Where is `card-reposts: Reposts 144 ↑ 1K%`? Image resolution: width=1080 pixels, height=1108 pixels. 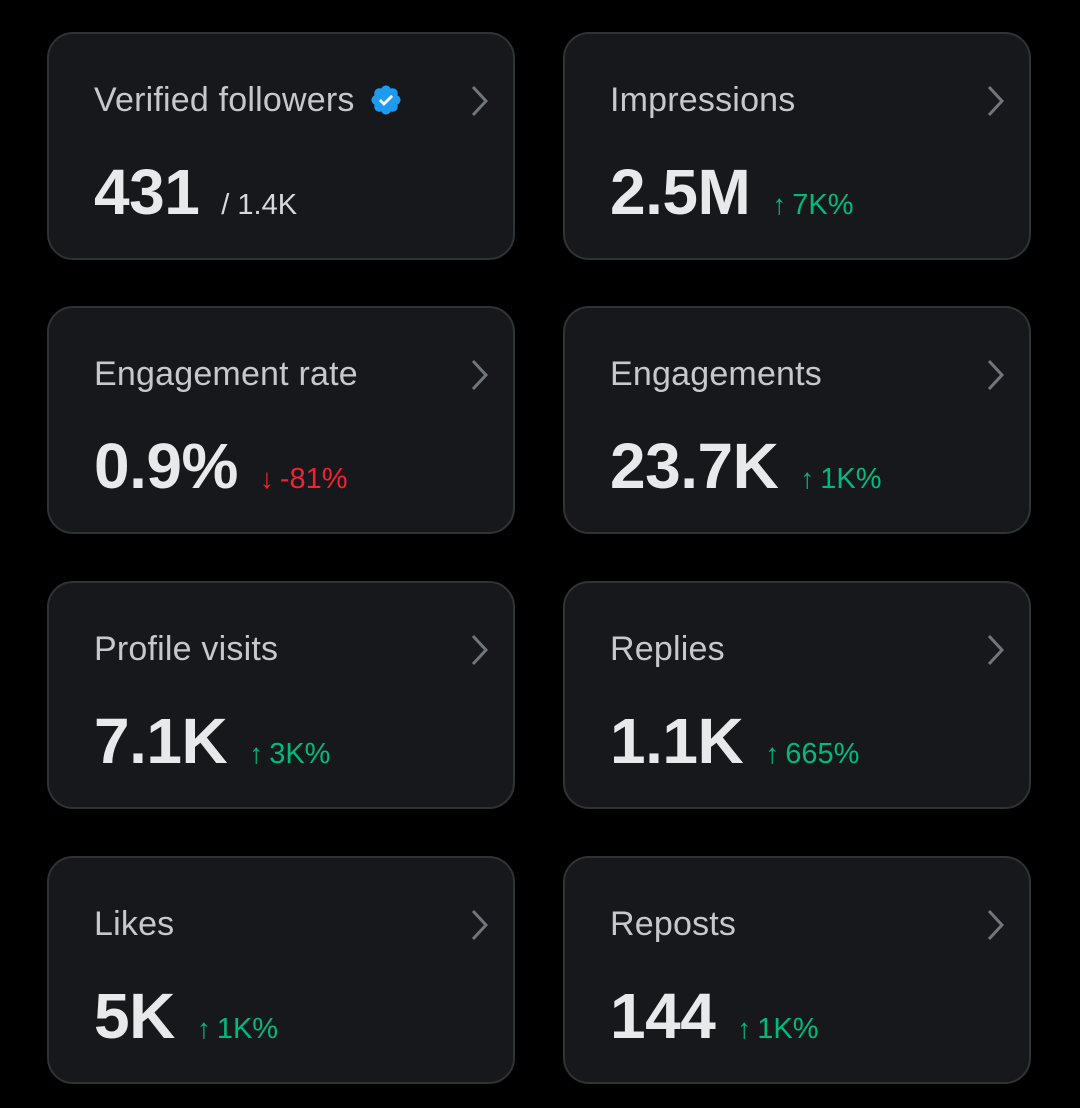 card-reposts: Reposts 144 ↑ 1K% is located at coordinates (797, 970).